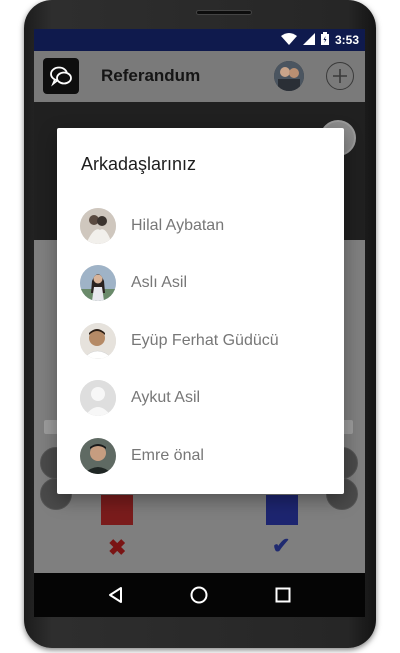 The image size is (400, 653). I want to click on battery-icon, so click(324, 40).